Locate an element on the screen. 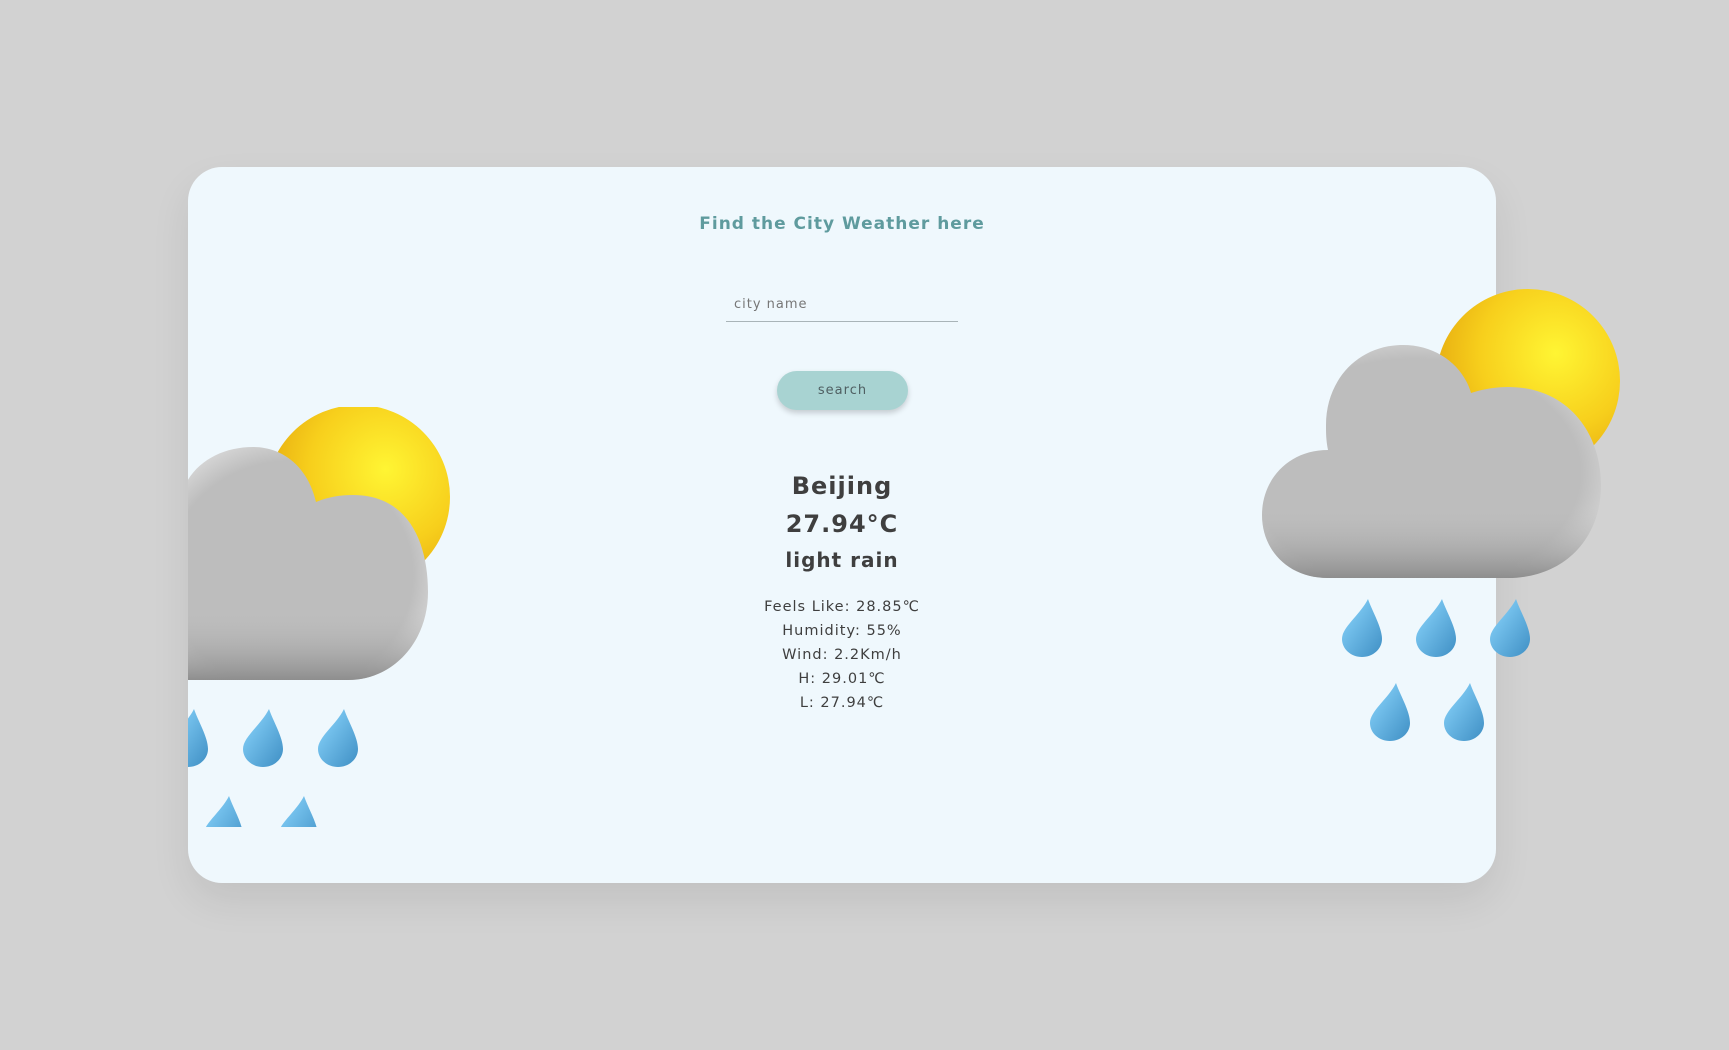 The image size is (1729, 1050). city-name-input is located at coordinates (842, 305).